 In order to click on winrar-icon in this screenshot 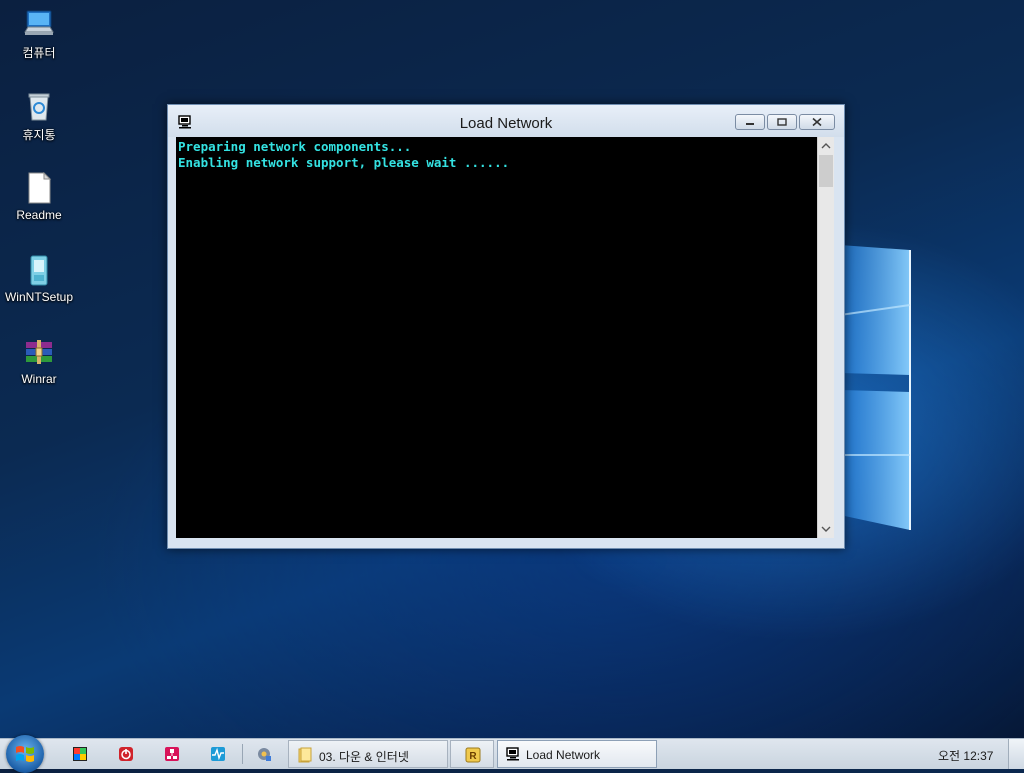, I will do `click(39, 352)`.